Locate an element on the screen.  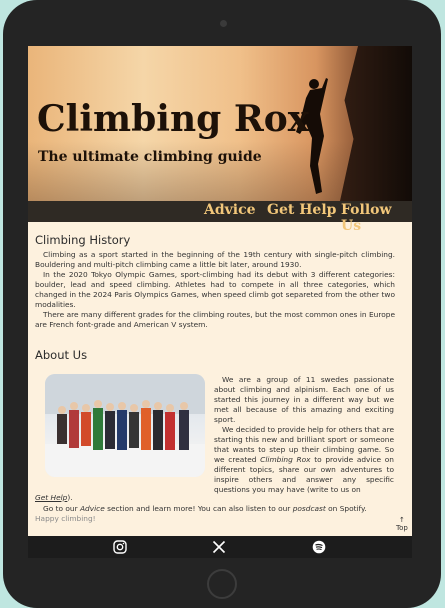
top-label: Top is located at coordinates (402, 528).